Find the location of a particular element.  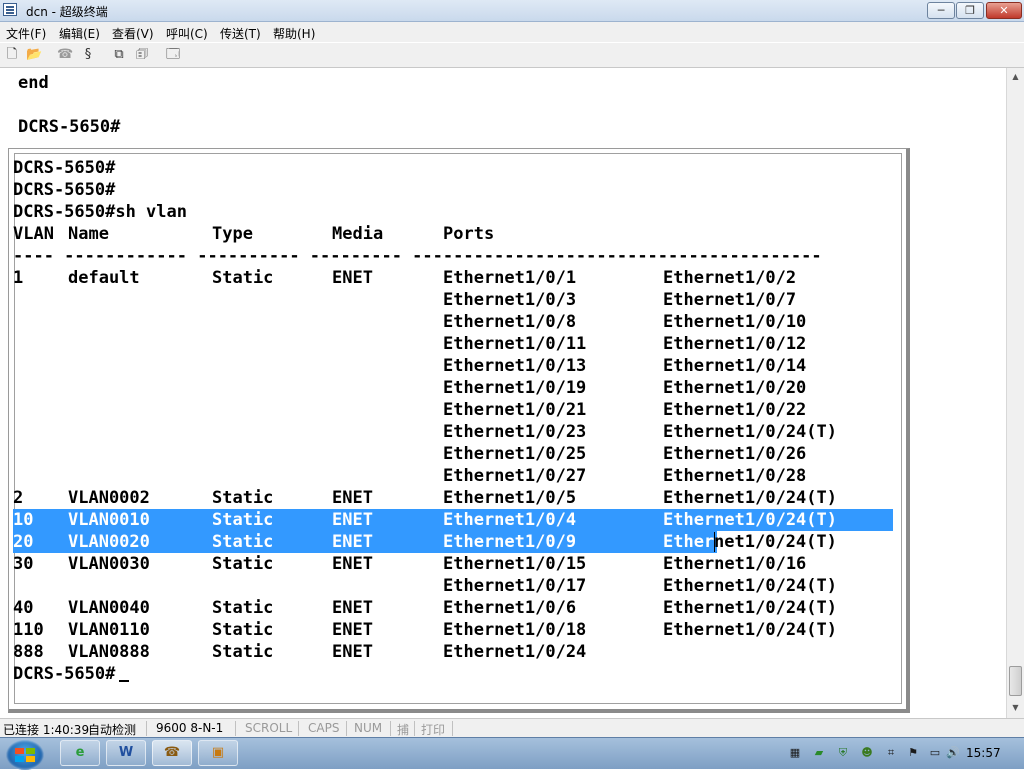

cell-p2-unselected: net1/0/24(T) is located at coordinates (775, 542).